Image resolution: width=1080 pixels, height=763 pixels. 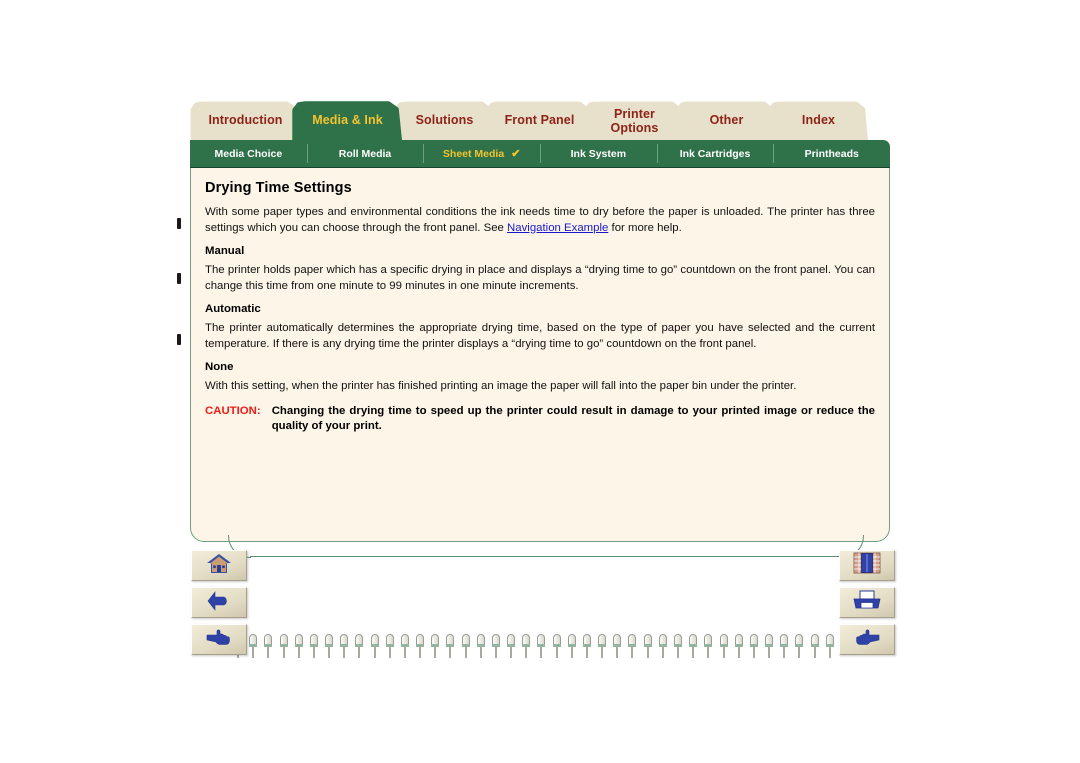 What do you see at coordinates (219, 367) in the screenshot?
I see `section-heading-none: None` at bounding box center [219, 367].